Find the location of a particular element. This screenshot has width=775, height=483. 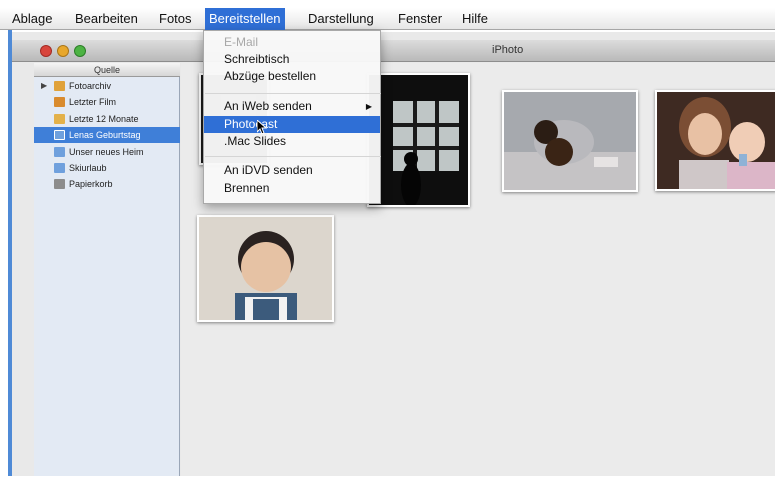

menu-item-email: E-Mail is located at coordinates (241, 42).